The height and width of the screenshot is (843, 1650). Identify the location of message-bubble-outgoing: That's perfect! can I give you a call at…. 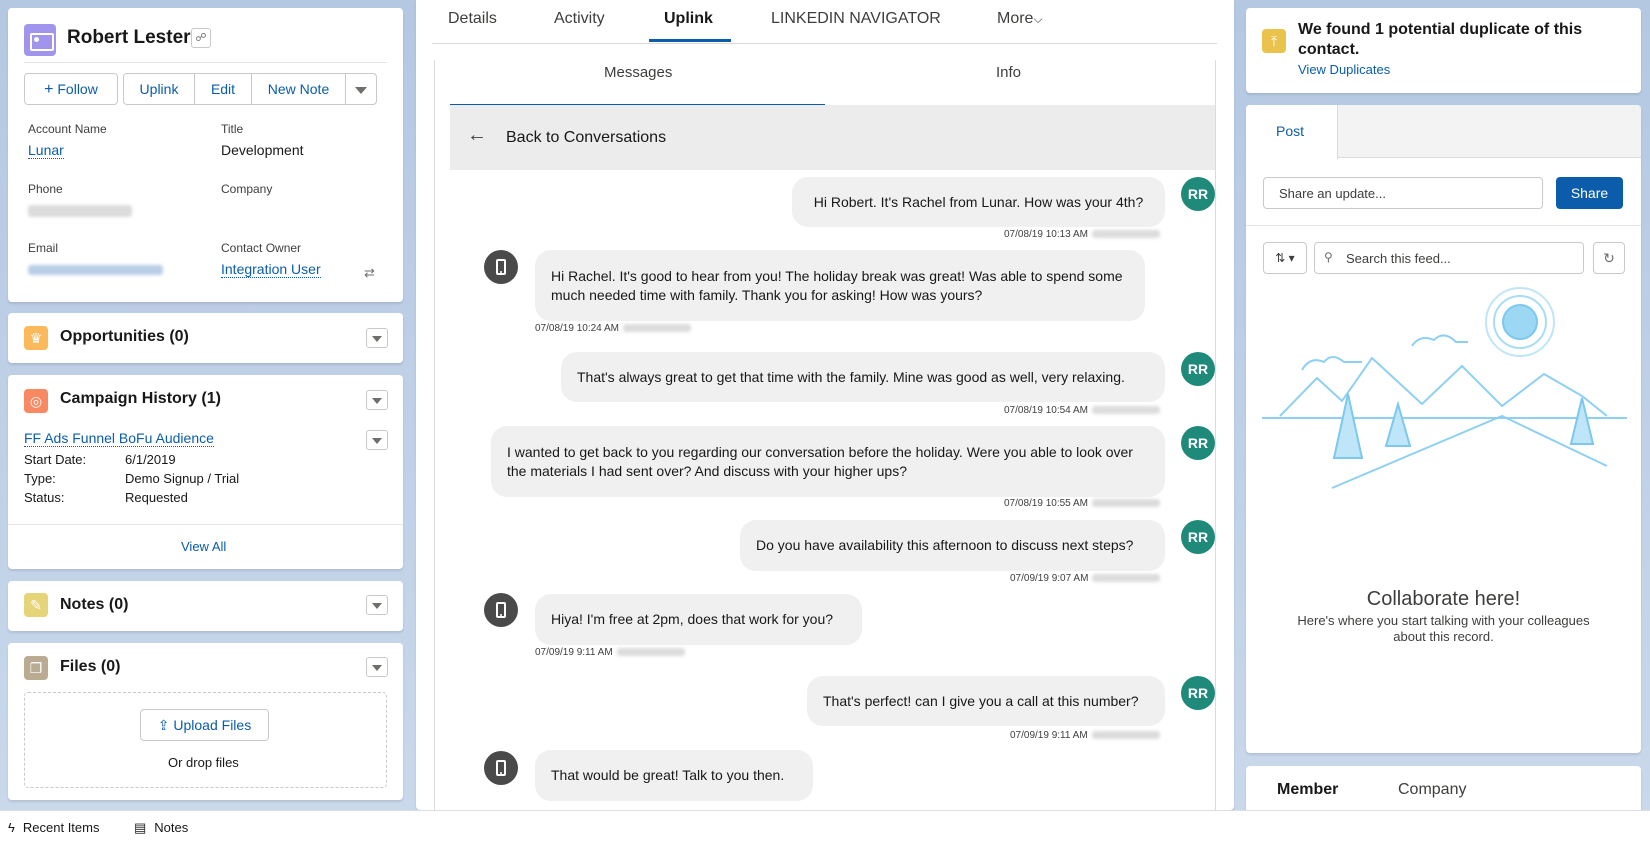
(986, 701).